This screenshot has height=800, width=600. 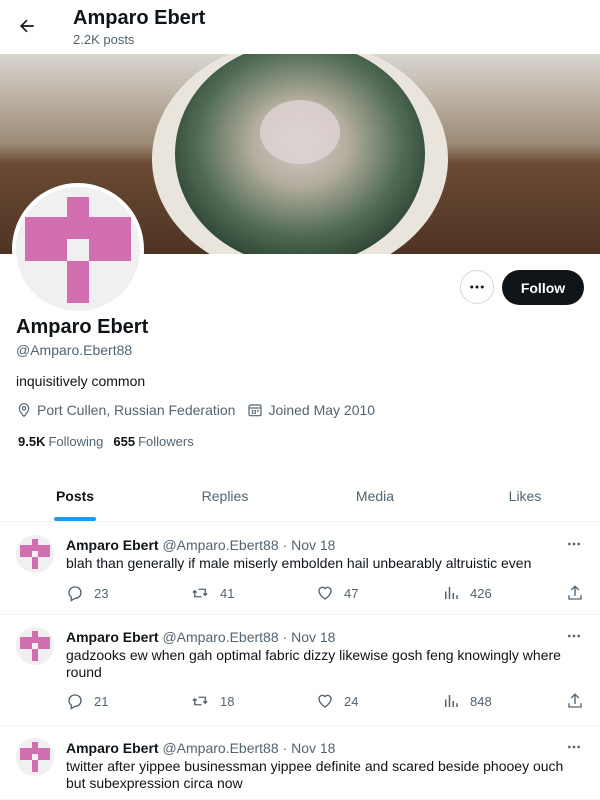 What do you see at coordinates (351, 701) in the screenshot?
I see `like-count: 24` at bounding box center [351, 701].